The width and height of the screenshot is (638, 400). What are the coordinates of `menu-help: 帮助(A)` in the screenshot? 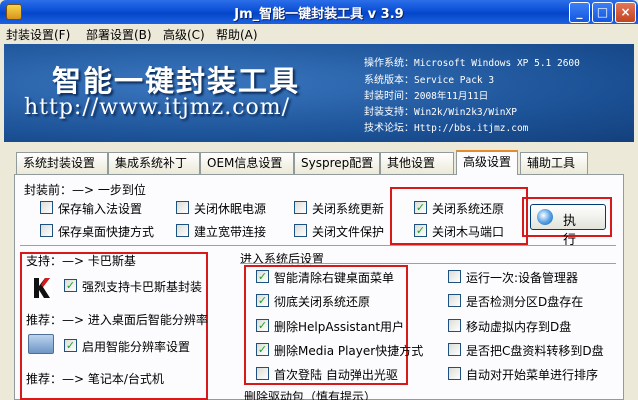 It's located at (237, 34).